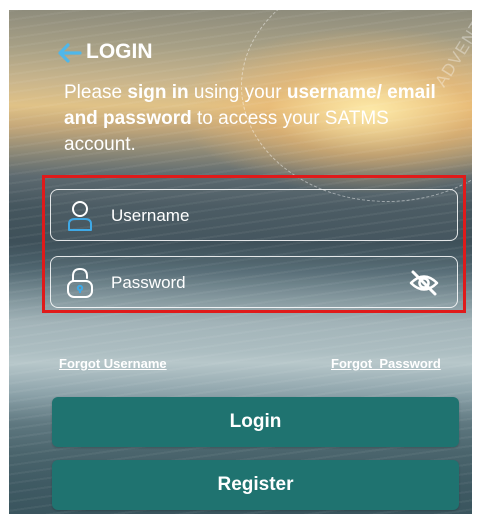 The width and height of the screenshot is (481, 514). Describe the element at coordinates (113, 363) in the screenshot. I see `forgot-username-link: Forgot Username` at that location.